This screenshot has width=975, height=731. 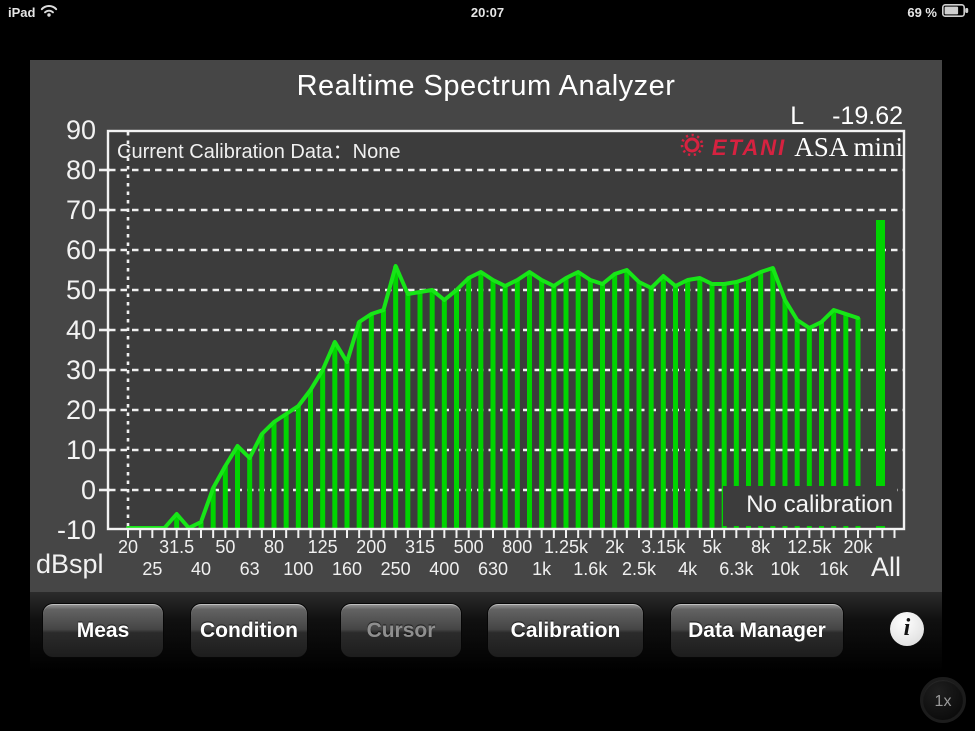 I want to click on calibration-button: Calibration, so click(x=565, y=630).